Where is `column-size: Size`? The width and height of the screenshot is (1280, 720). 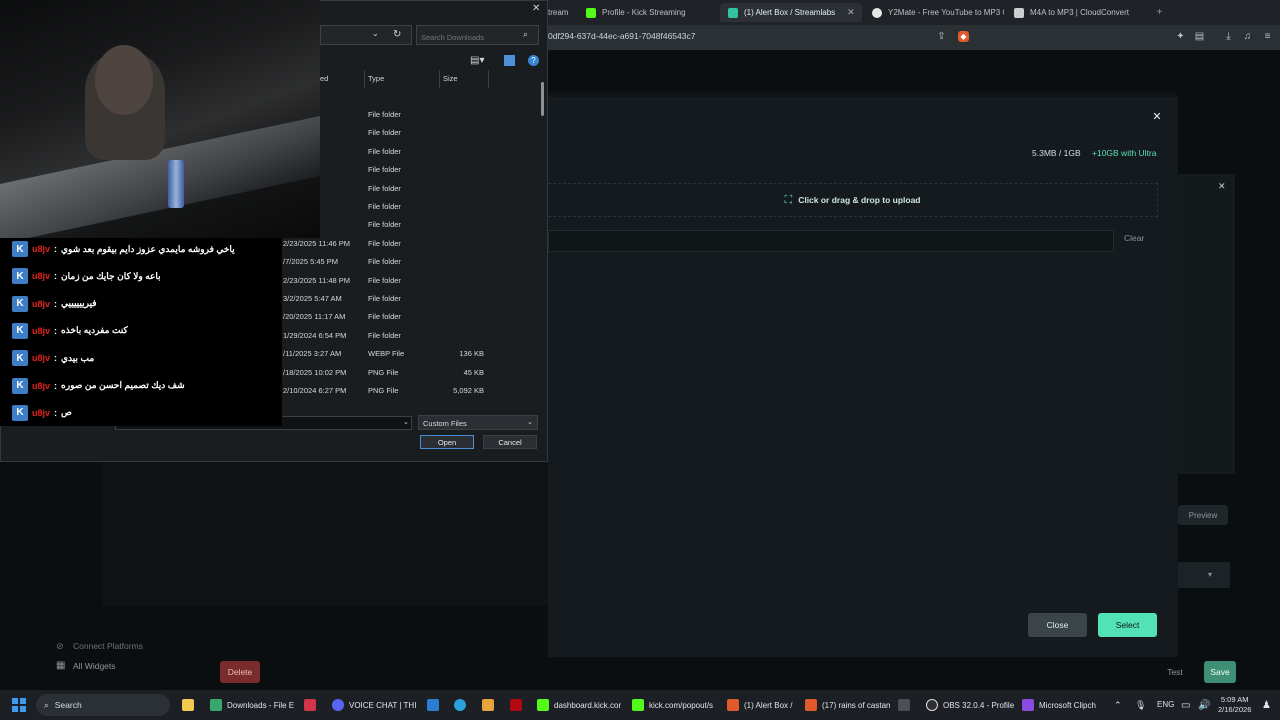
column-size: Size is located at coordinates (450, 78).